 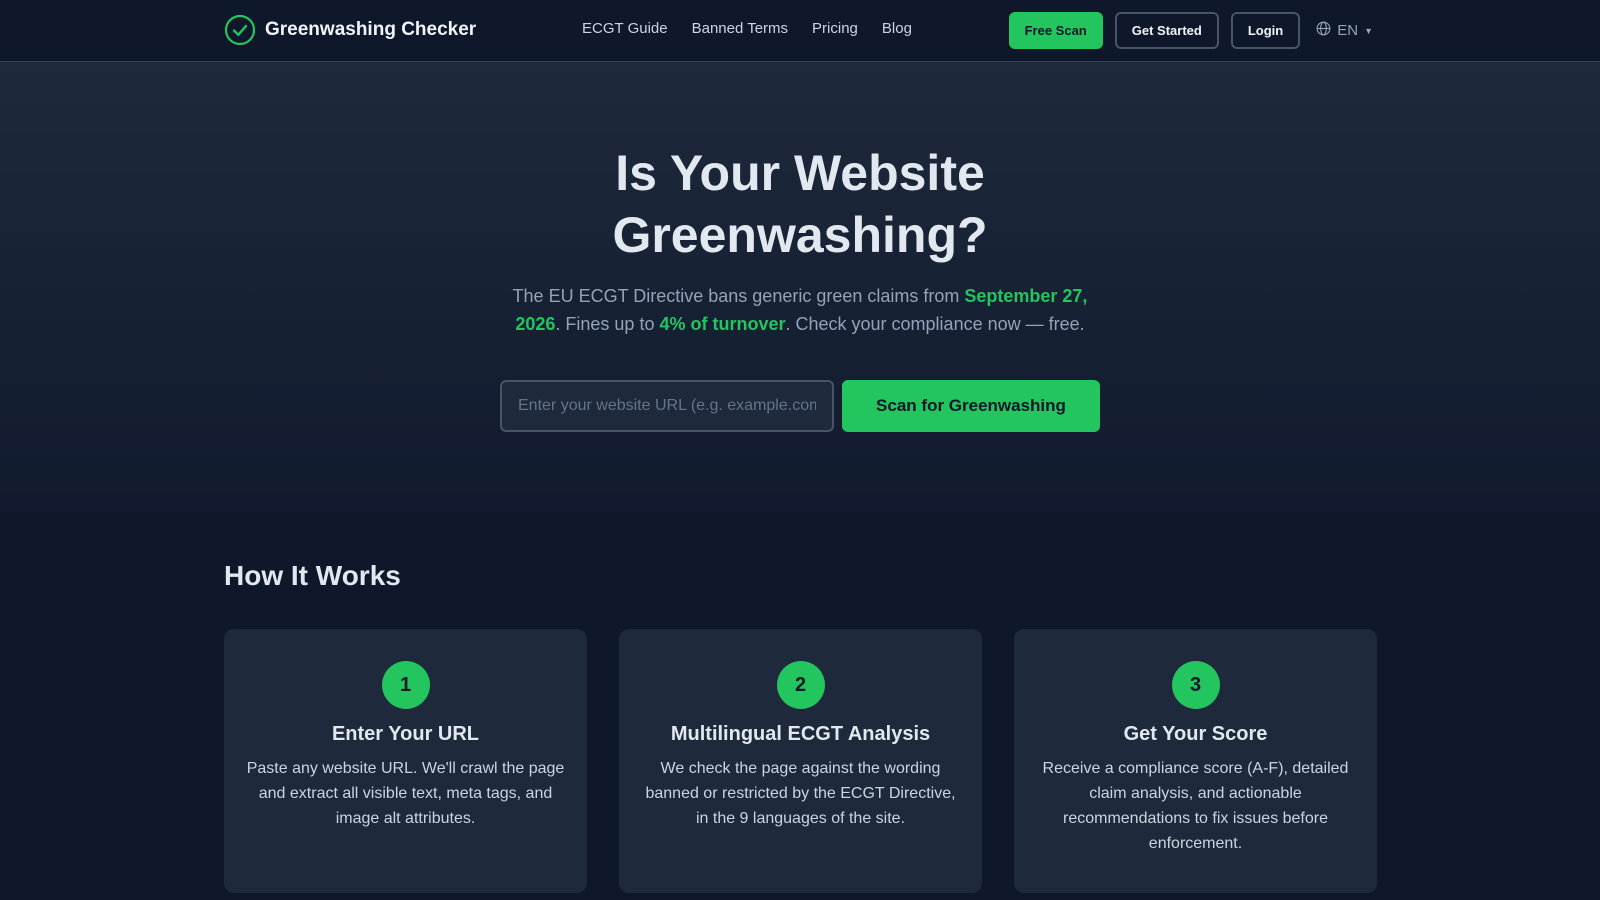 I want to click on step-number-badge: 2, so click(x=800, y=685).